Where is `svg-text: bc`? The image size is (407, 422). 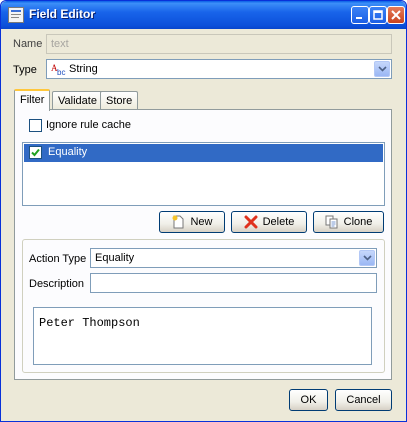
svg-text: bc is located at coordinates (61, 72).